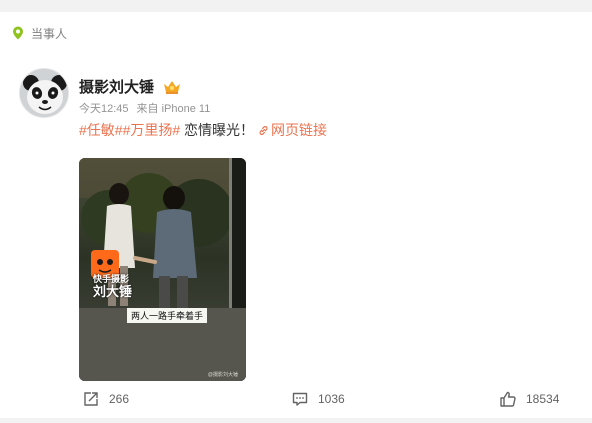  I want to click on corner-watermark: @摄影刘大锤, so click(222, 375).